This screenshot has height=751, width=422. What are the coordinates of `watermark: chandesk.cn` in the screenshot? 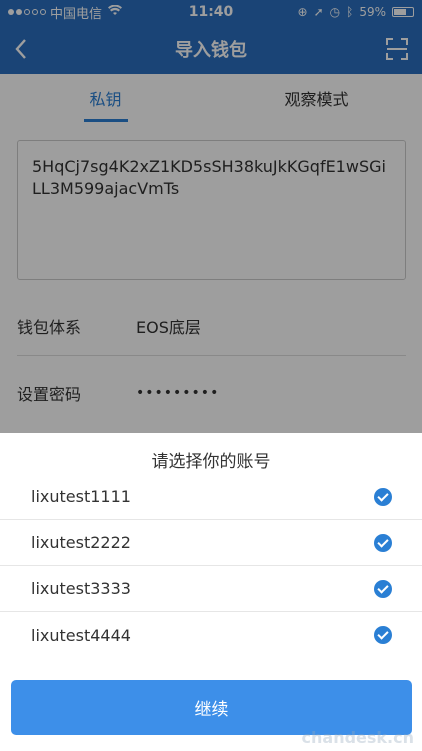 It's located at (357, 737).